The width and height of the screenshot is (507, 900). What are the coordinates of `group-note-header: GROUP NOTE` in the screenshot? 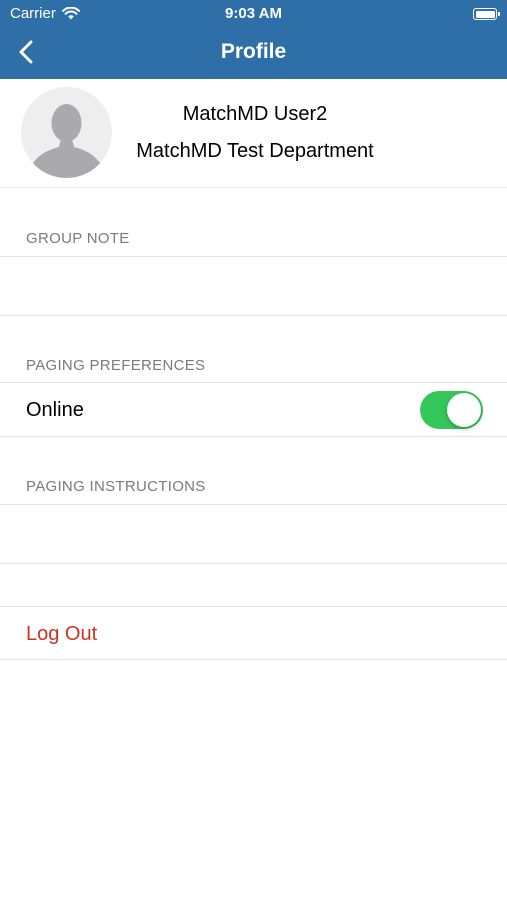 It's located at (78, 238).